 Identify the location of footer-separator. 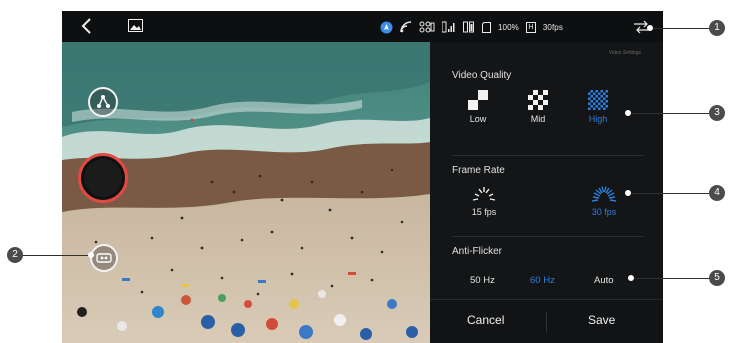
(546, 322).